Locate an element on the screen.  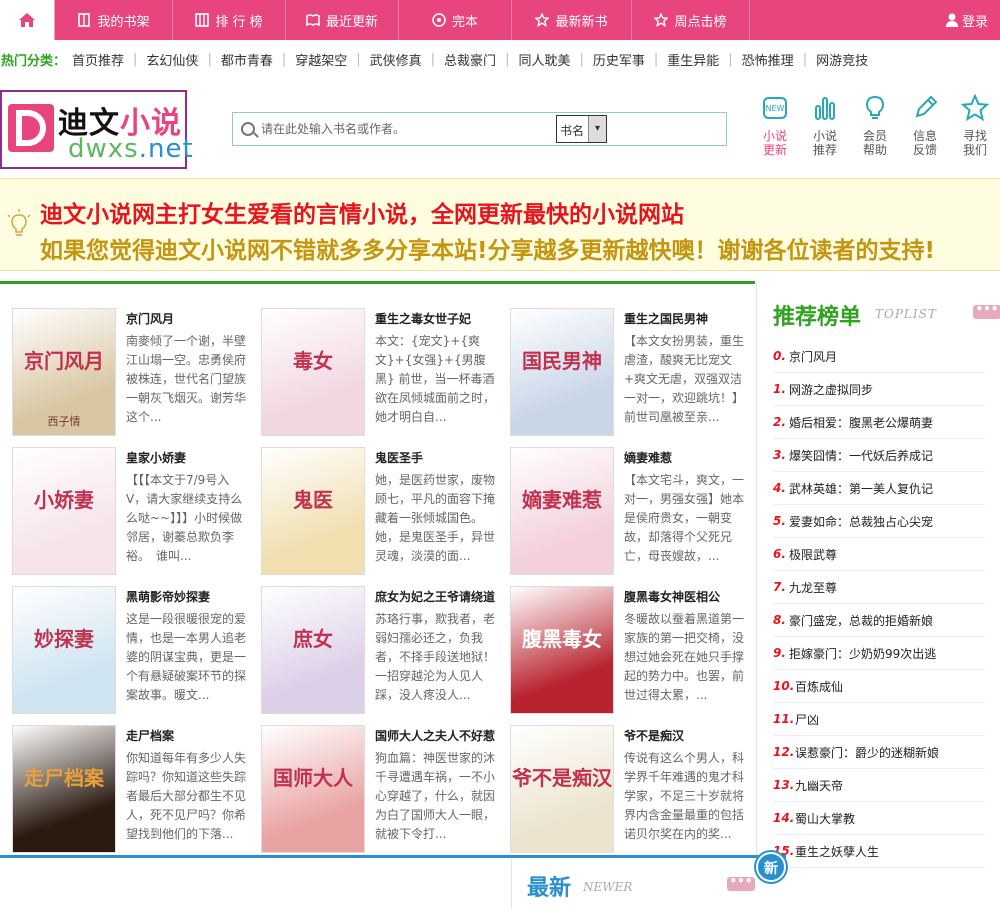
quicklink-recommend: 小说 推荐 is located at coordinates (825, 125).